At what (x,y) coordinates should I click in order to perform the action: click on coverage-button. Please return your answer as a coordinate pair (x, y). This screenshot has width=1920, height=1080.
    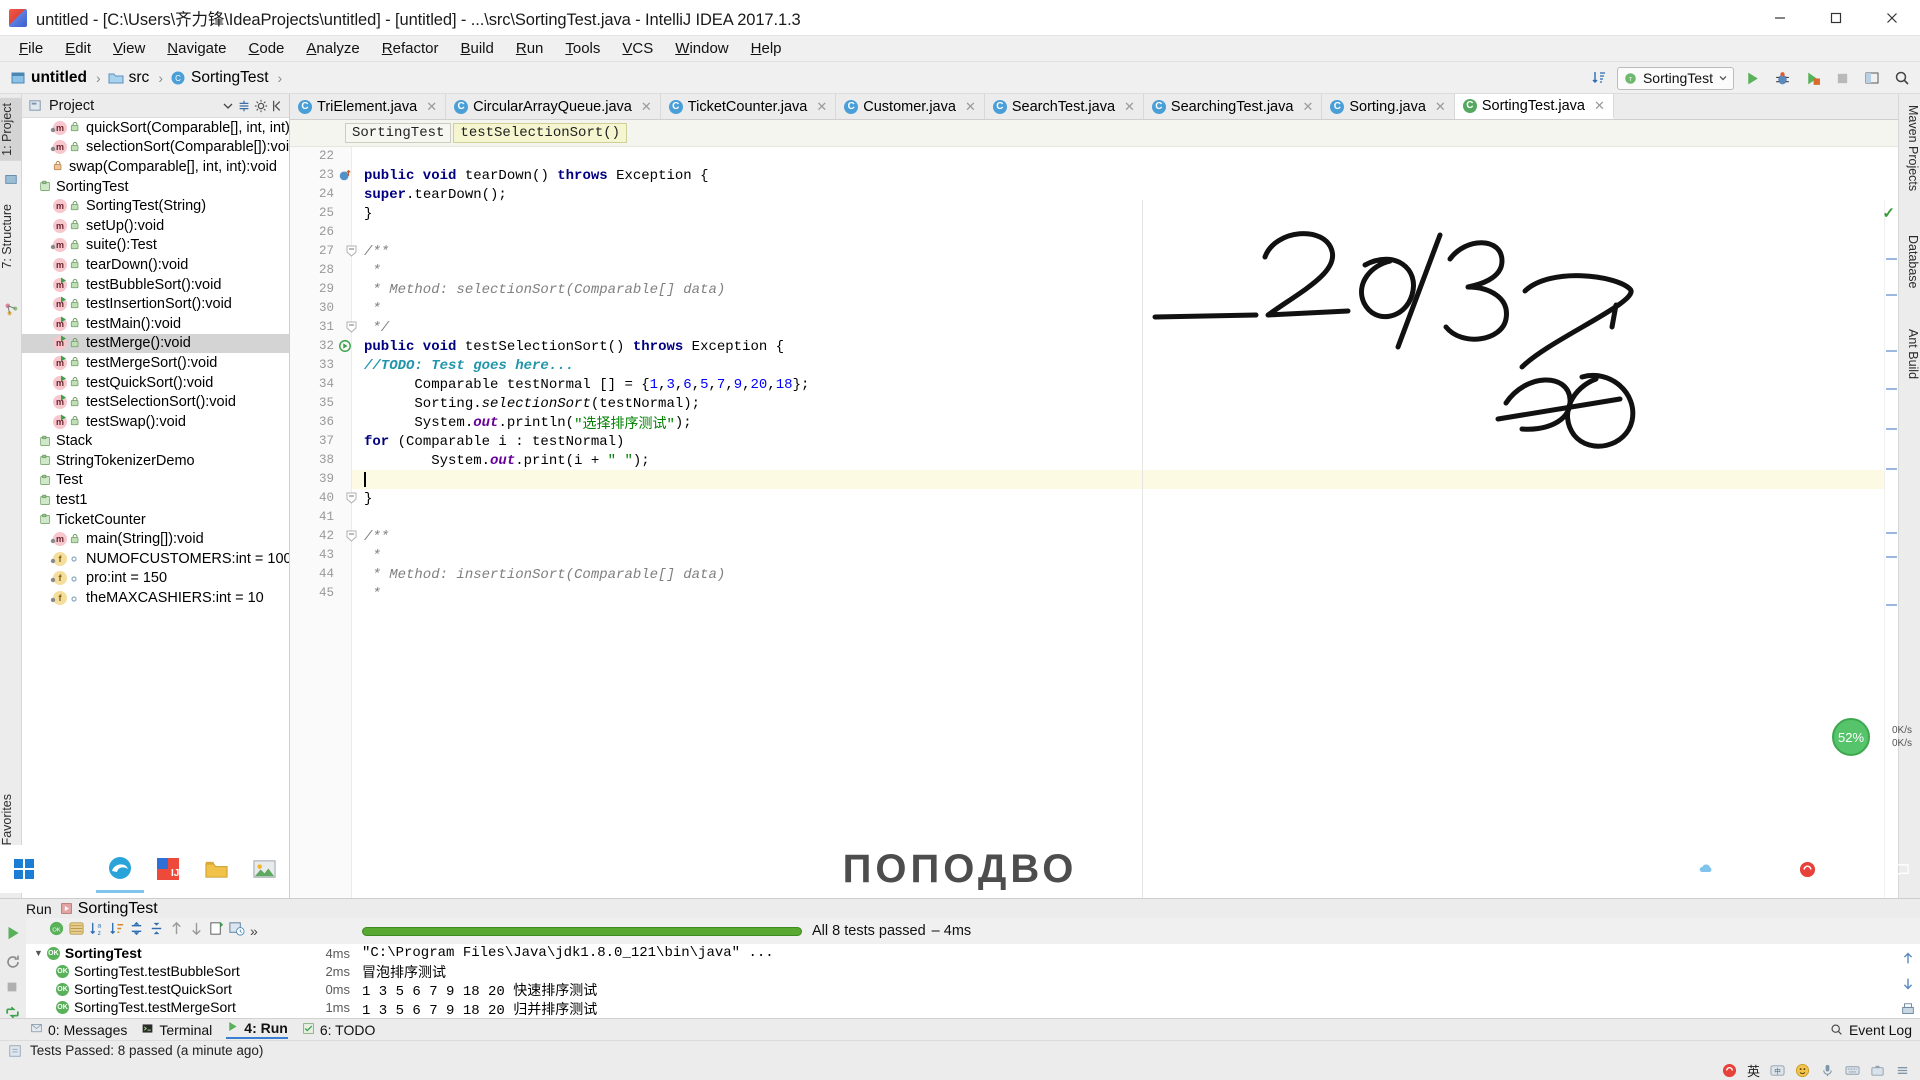
    Looking at the image, I should click on (1812, 78).